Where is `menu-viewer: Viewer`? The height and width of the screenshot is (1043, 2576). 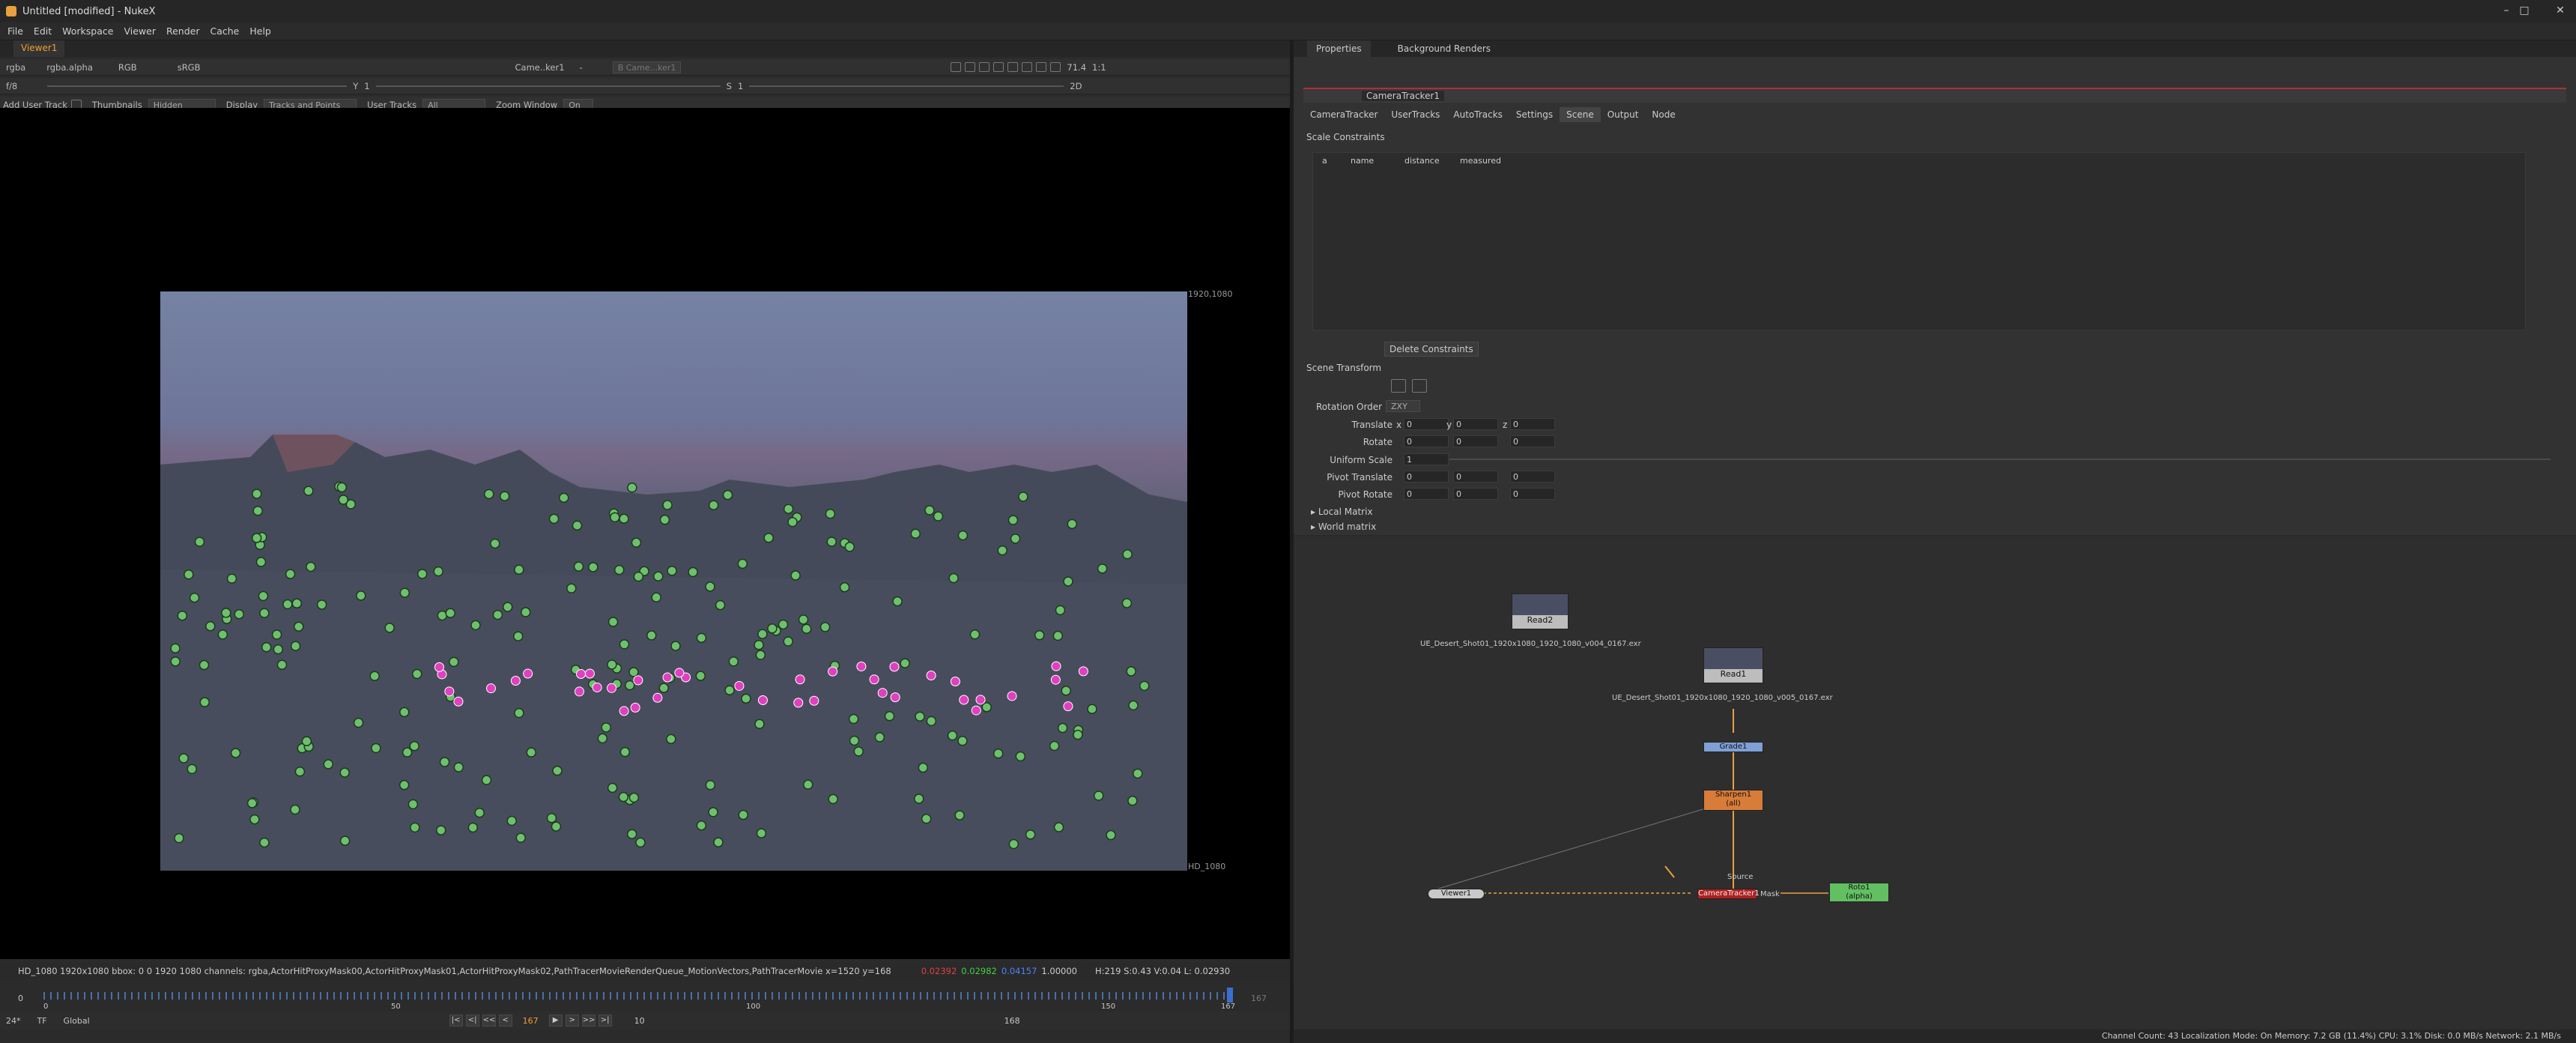 menu-viewer: Viewer is located at coordinates (140, 31).